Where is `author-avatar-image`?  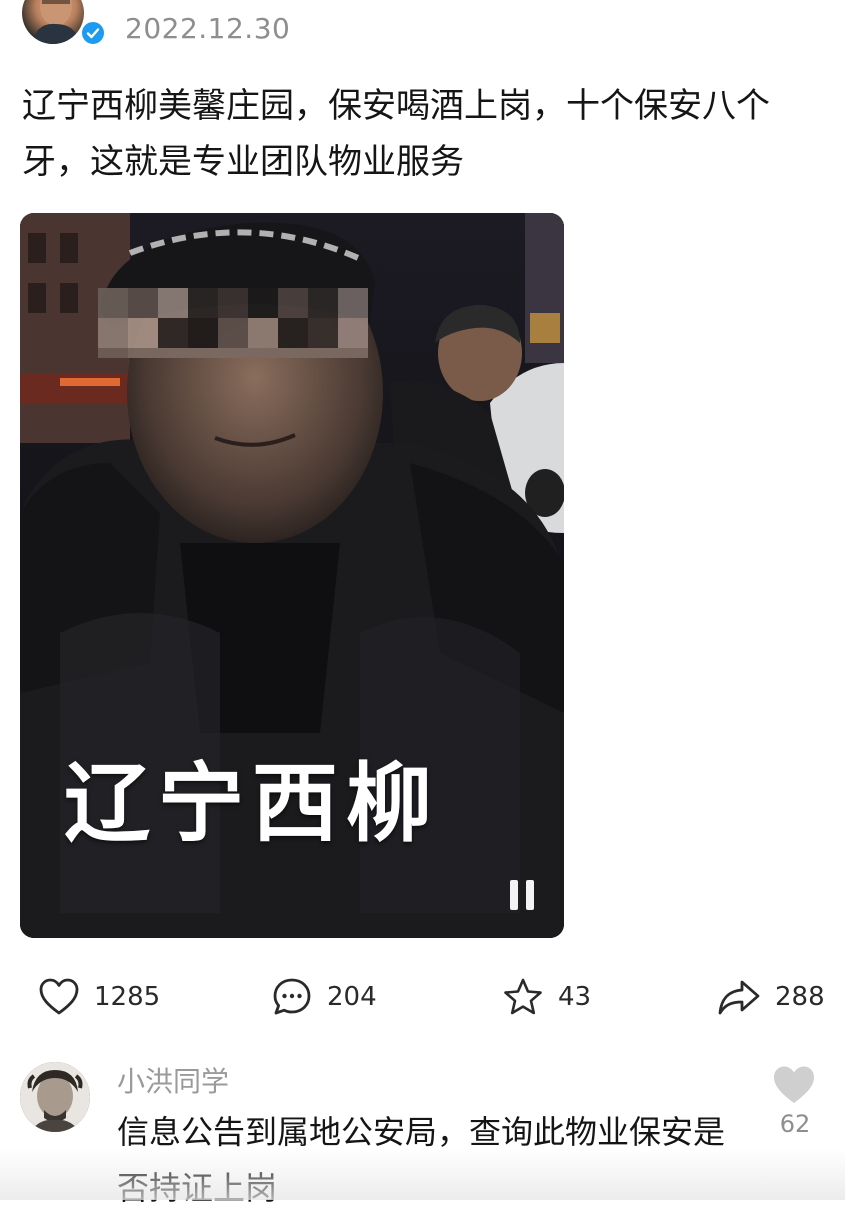
author-avatar-image is located at coordinates (56, 22).